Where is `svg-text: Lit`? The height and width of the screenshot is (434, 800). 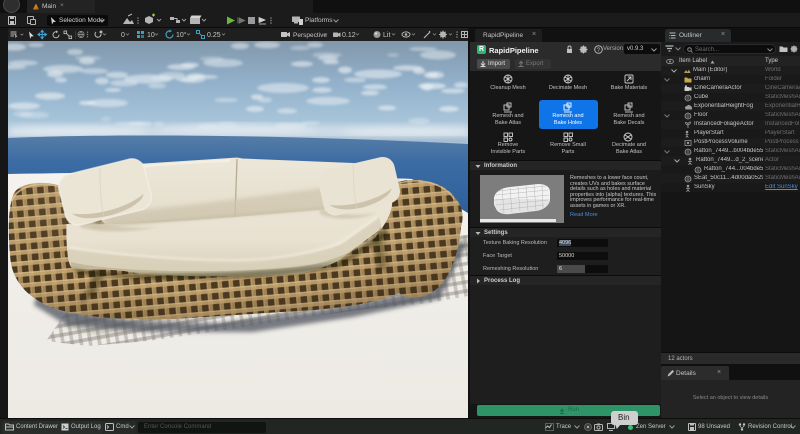
svg-text: Lit is located at coordinates (386, 35).